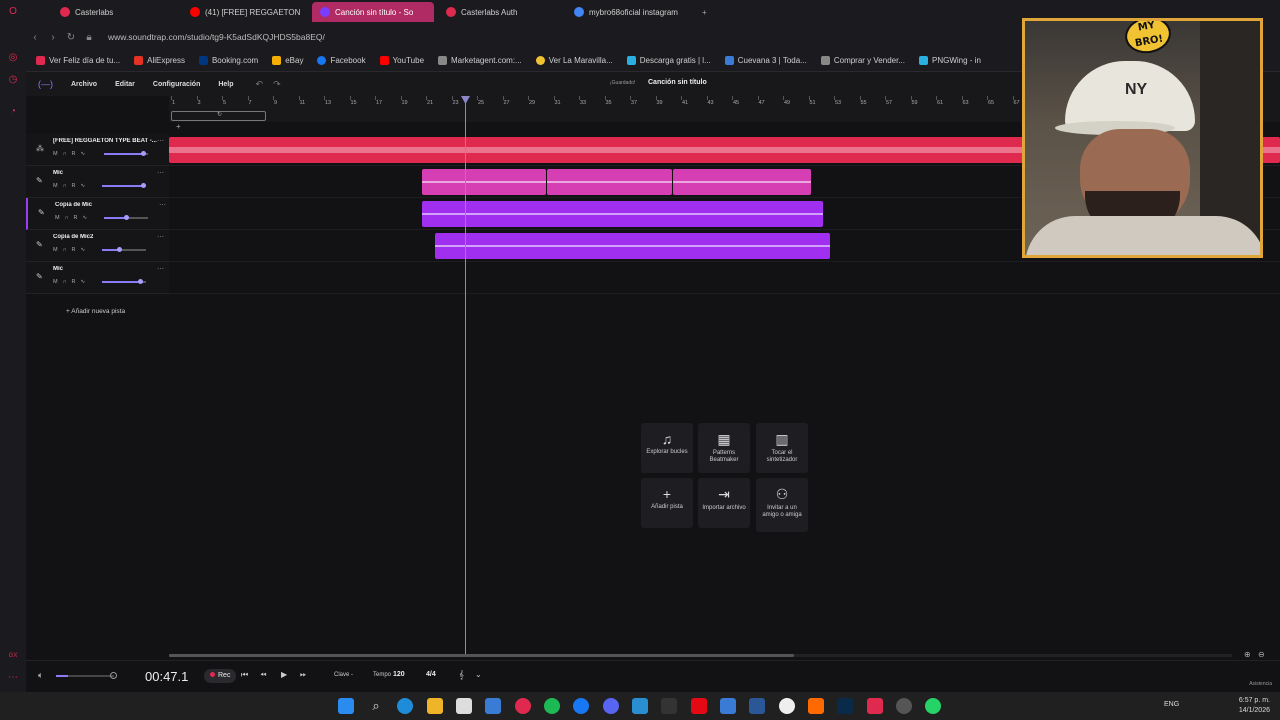  I want to click on lightroom-icon, so click(757, 706).